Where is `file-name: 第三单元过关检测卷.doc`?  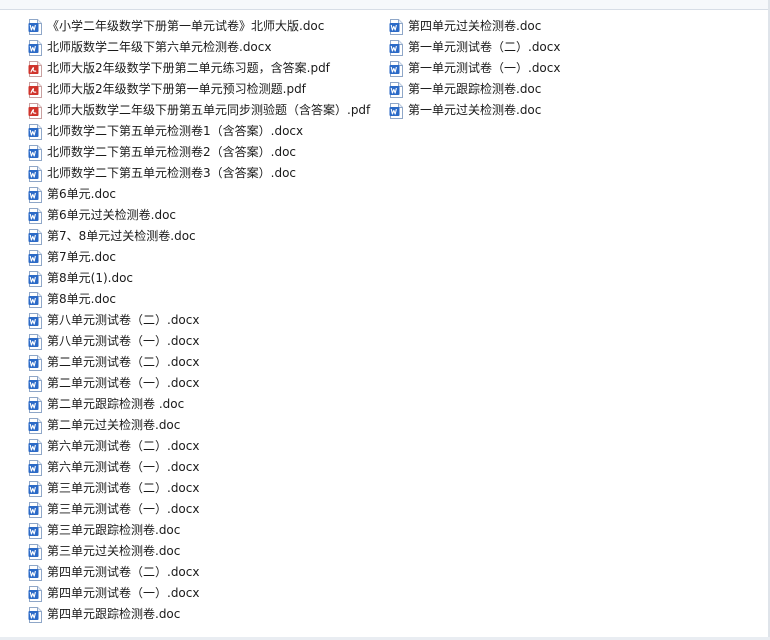
file-name: 第三单元过关检测卷.doc is located at coordinates (114, 551).